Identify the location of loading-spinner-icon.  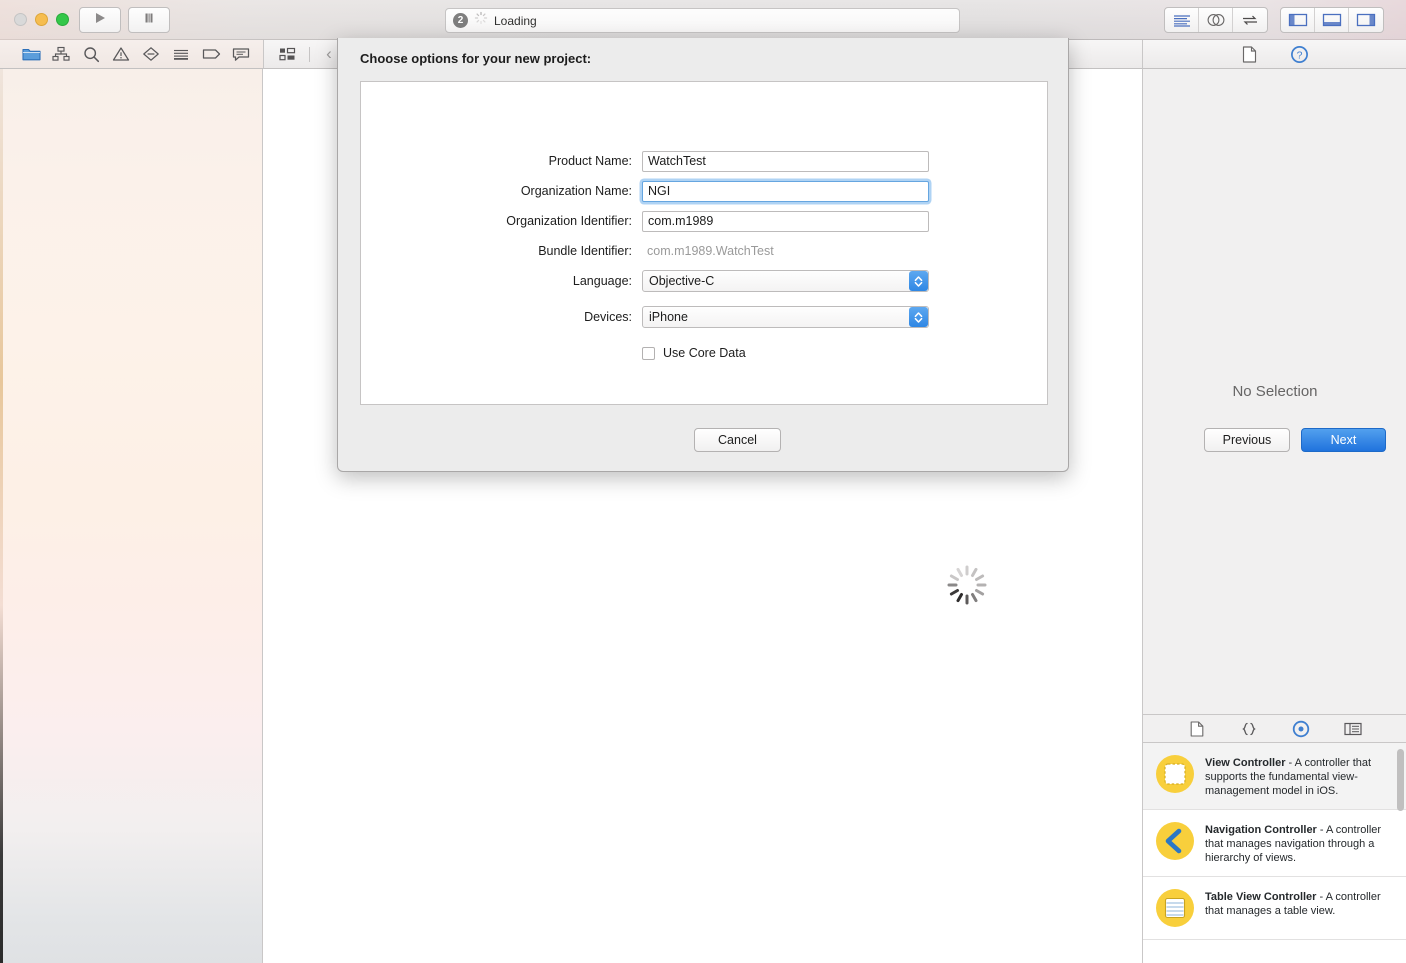
(481, 20).